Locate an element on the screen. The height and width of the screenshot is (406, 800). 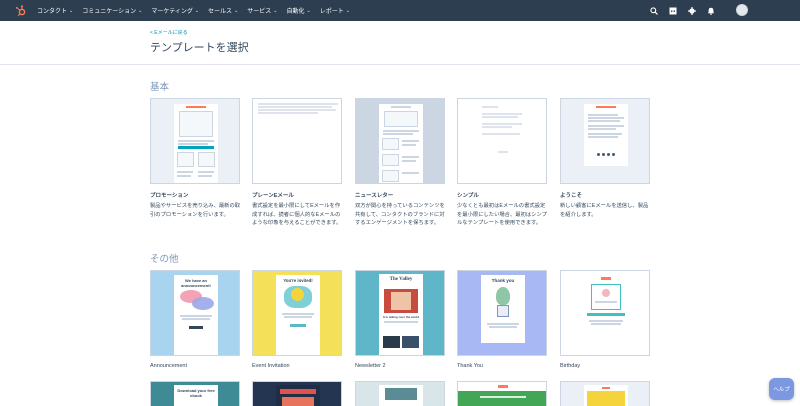
preview-heading: Download your free ebook is located at coordinates (196, 393).